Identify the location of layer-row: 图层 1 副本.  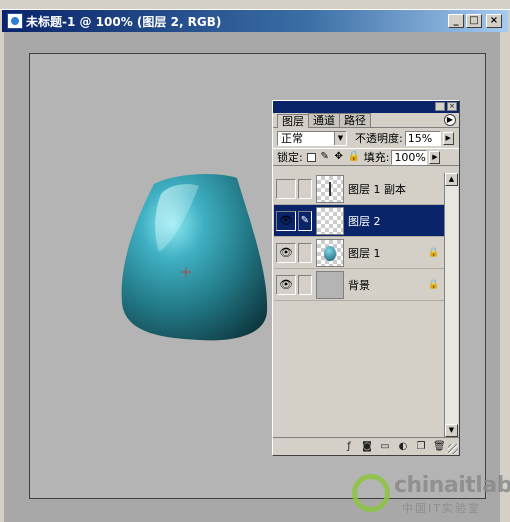
(359, 189).